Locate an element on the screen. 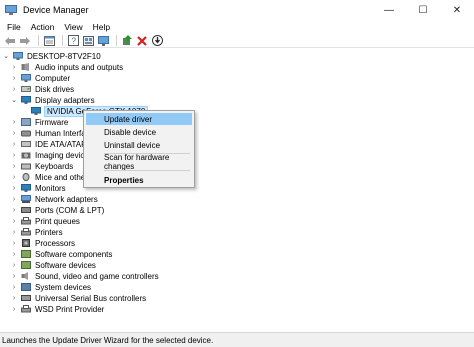  tree-item-firmware: › Firmware is located at coordinates (39, 122).